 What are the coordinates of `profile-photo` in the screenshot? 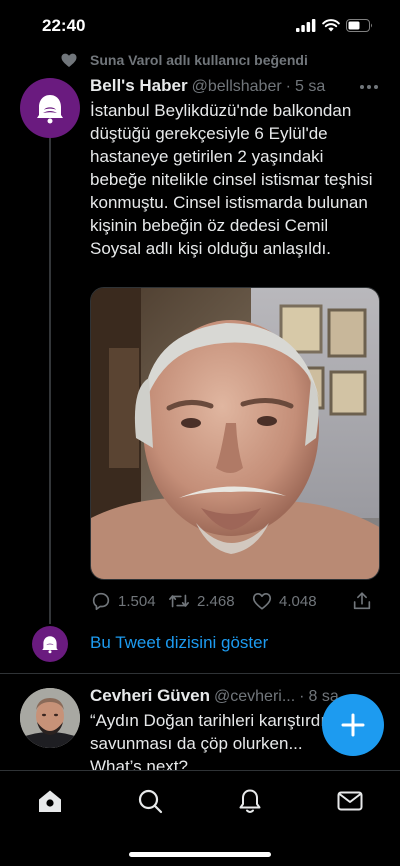 It's located at (50, 718).